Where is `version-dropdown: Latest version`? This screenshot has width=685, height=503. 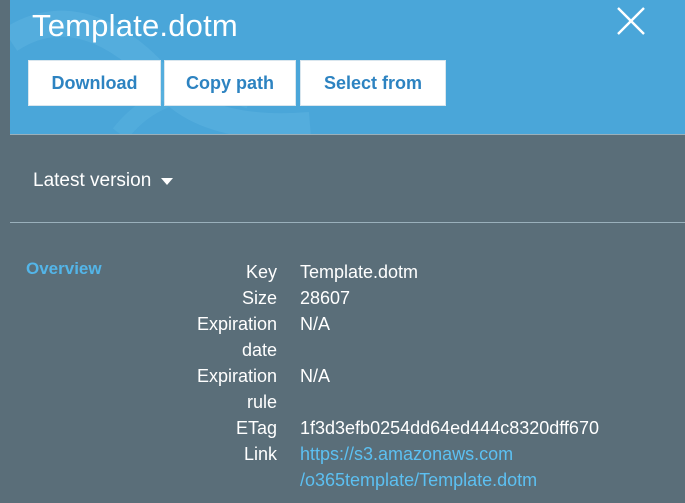 version-dropdown: Latest version is located at coordinates (103, 181).